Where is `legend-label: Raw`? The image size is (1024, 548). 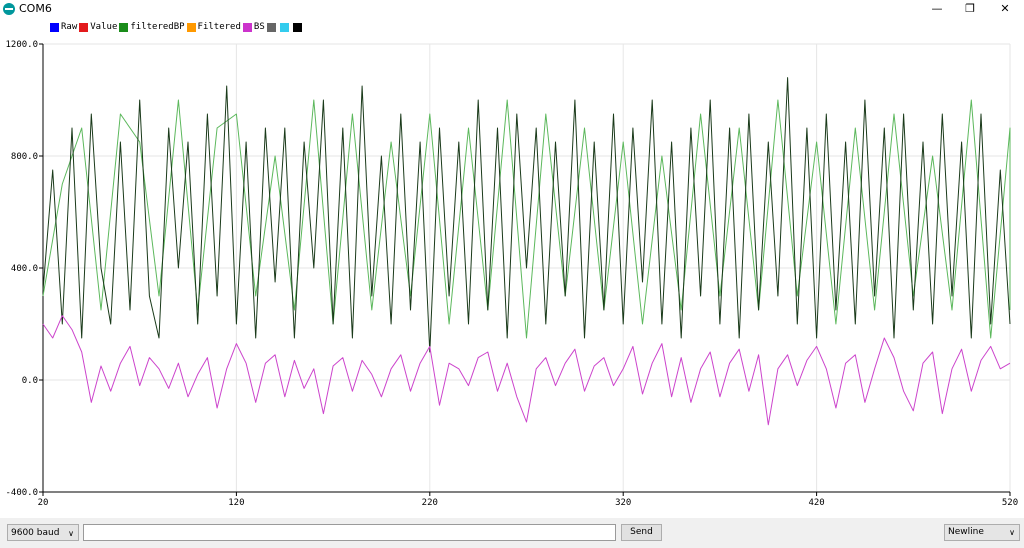 legend-label: Raw is located at coordinates (69, 27).